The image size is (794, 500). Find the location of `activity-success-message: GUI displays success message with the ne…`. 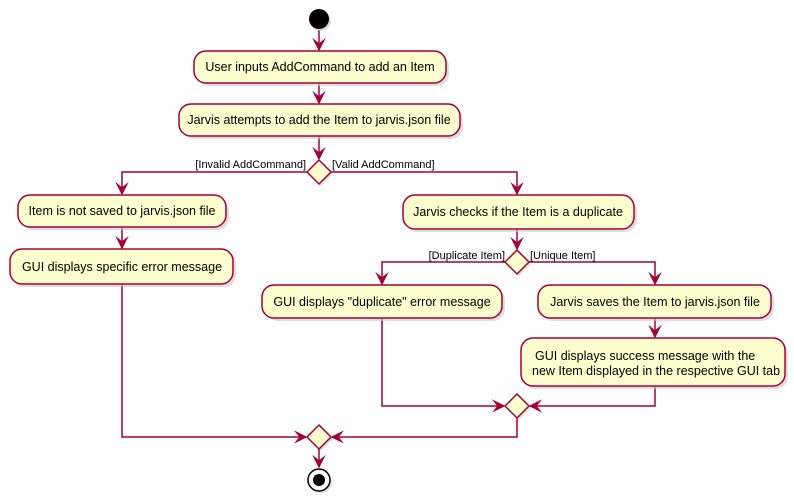

activity-success-message: GUI displays success message with the ne… is located at coordinates (654, 363).